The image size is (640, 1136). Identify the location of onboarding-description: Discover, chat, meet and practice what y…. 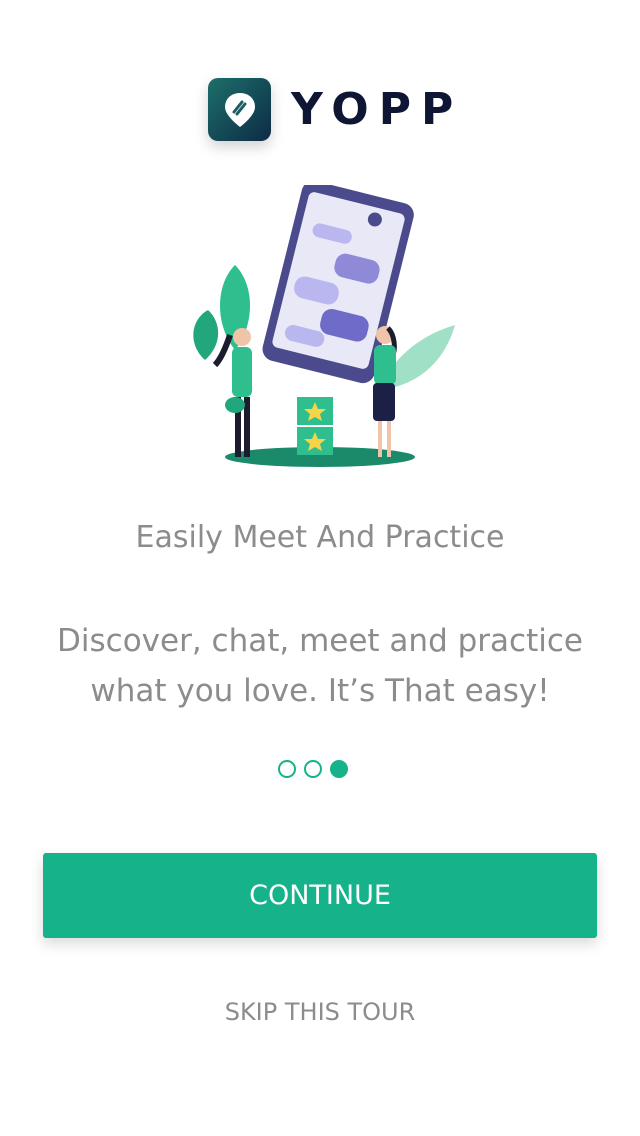
(320, 666).